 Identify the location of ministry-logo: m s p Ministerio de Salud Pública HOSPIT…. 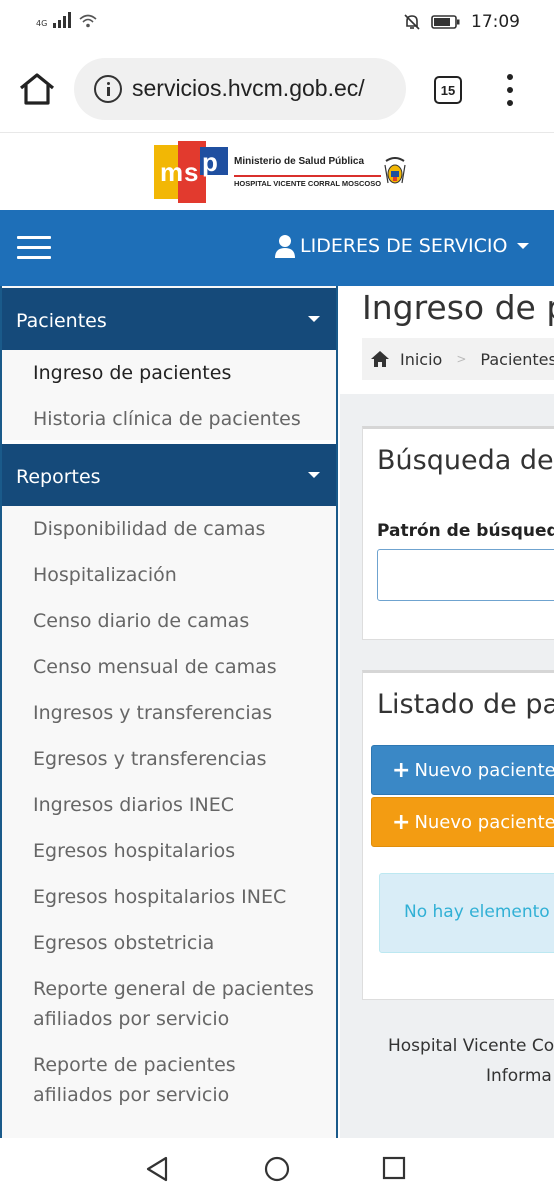
(280, 172).